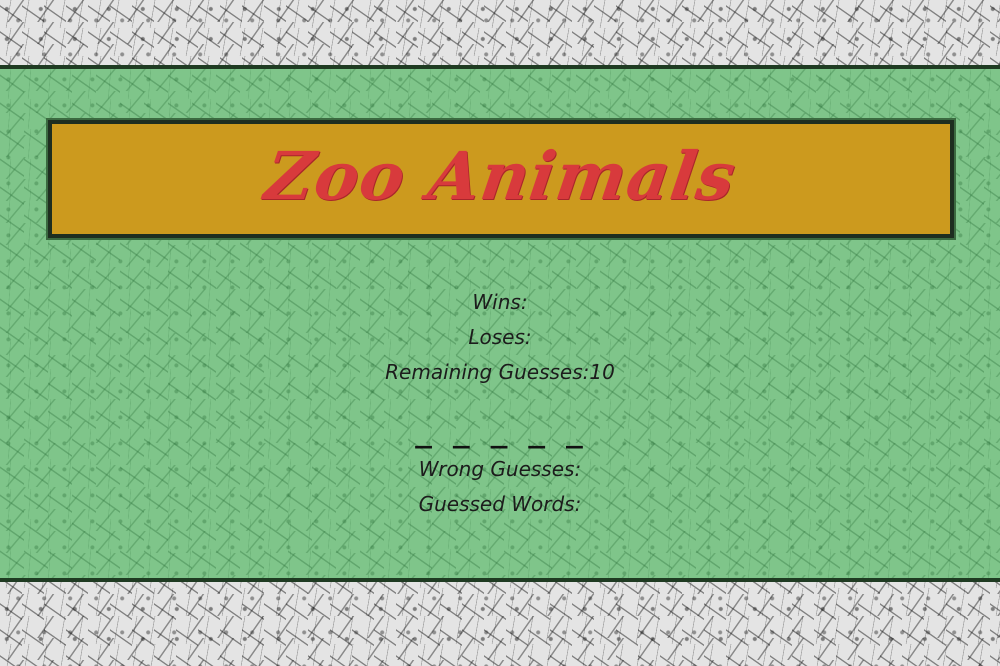 This screenshot has height=666, width=1000. I want to click on remaining-guesses-value: 10, so click(602, 372).